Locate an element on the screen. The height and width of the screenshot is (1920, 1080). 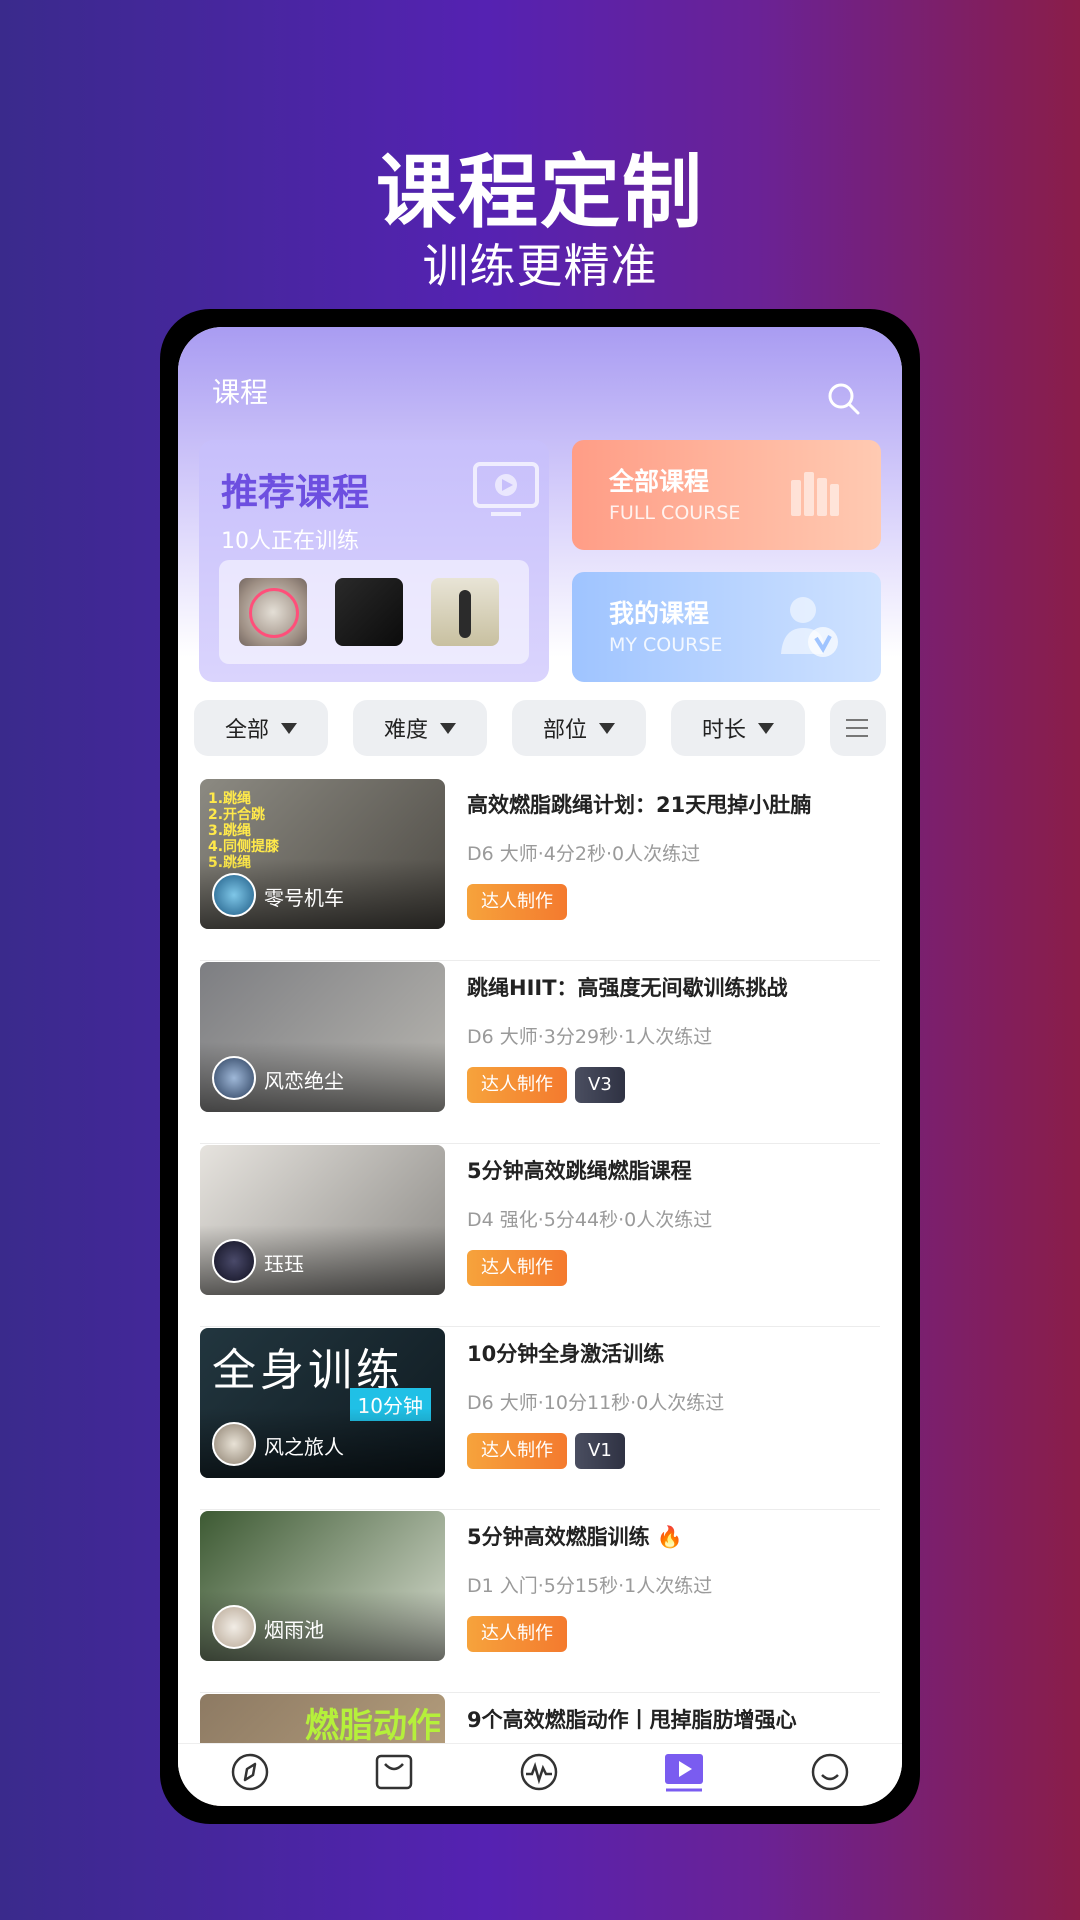
video-screen-icon is located at coordinates (506, 489).